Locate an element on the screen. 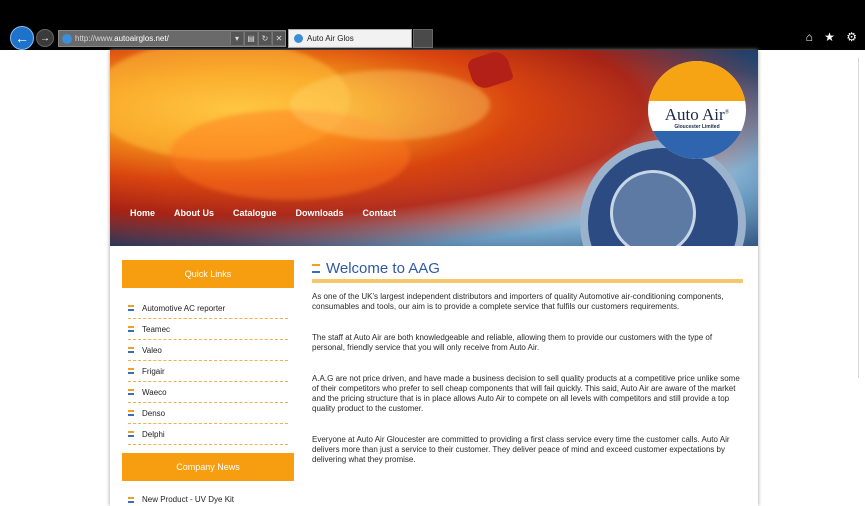  back-button: ← is located at coordinates (22, 38).